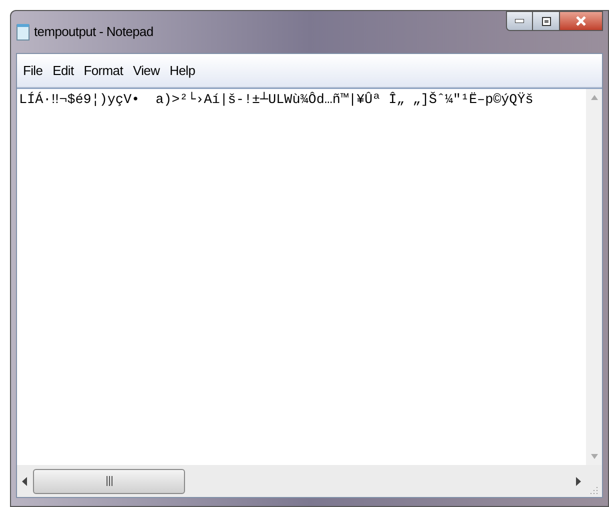 The height and width of the screenshot is (507, 609). Describe the element at coordinates (594, 277) in the screenshot. I see `vertical-scrollbar` at that location.